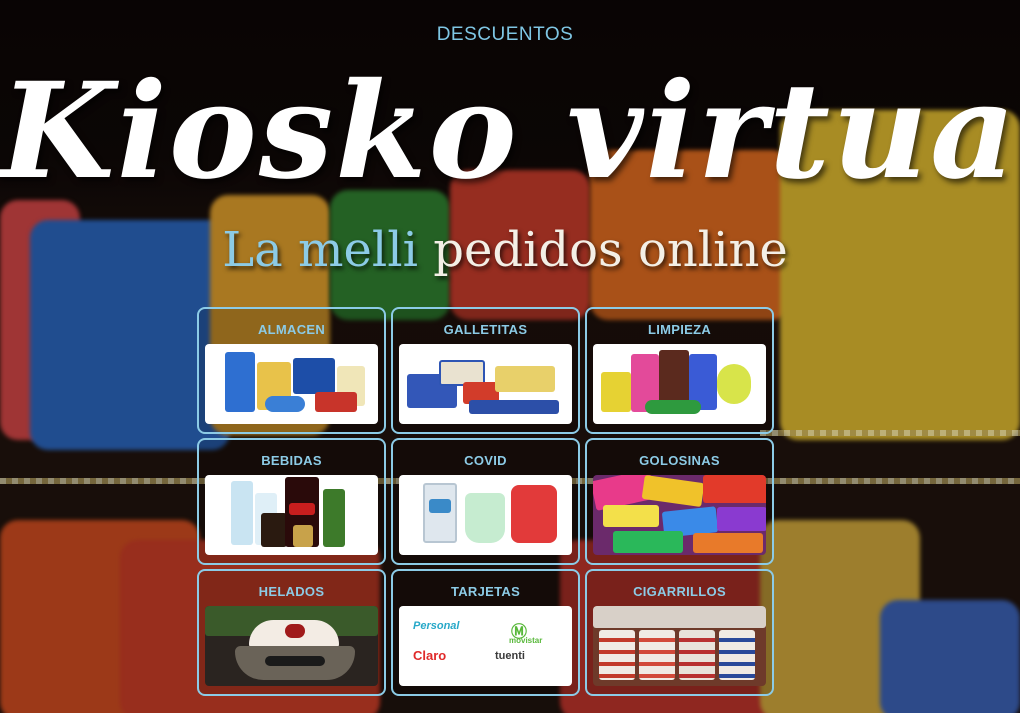 Image resolution: width=1020 pixels, height=713 pixels. What do you see at coordinates (526, 634) in the screenshot?
I see `movistar-logo: Ⓜmovistar` at bounding box center [526, 634].